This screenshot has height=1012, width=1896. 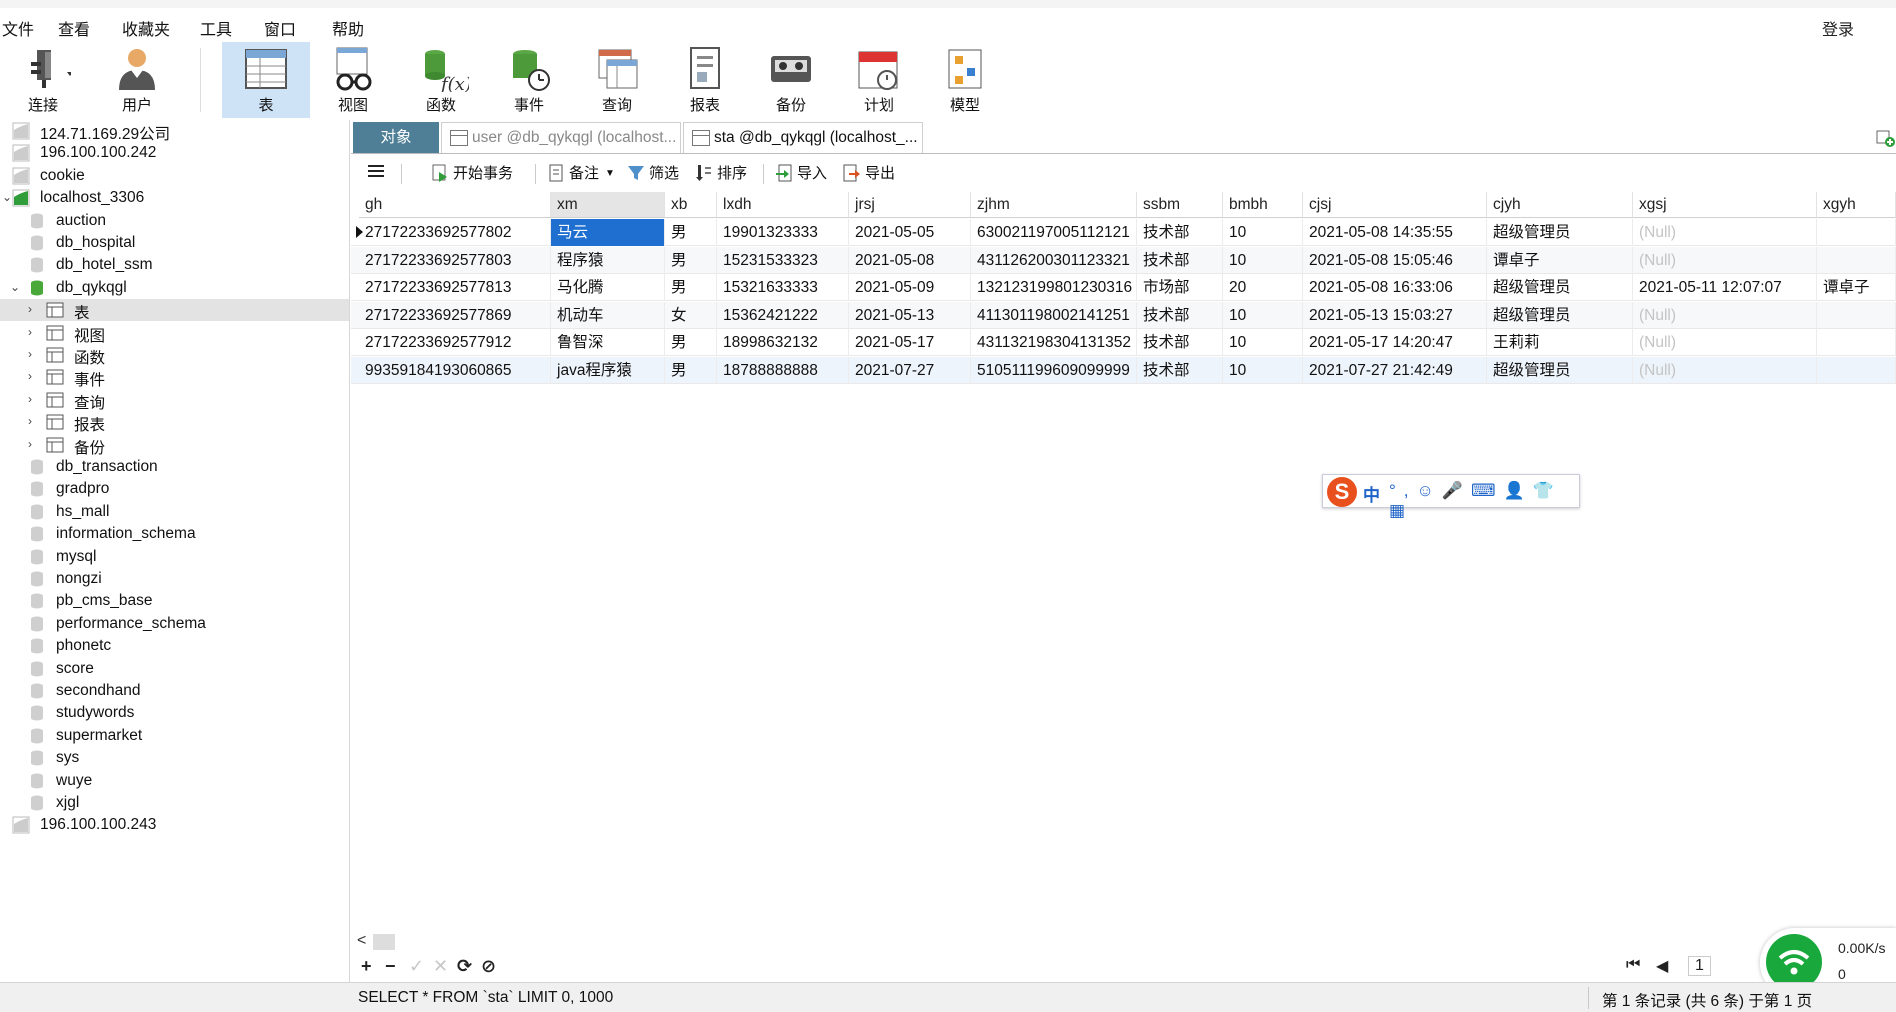 I want to click on menu-tools: 工具, so click(x=216, y=28).